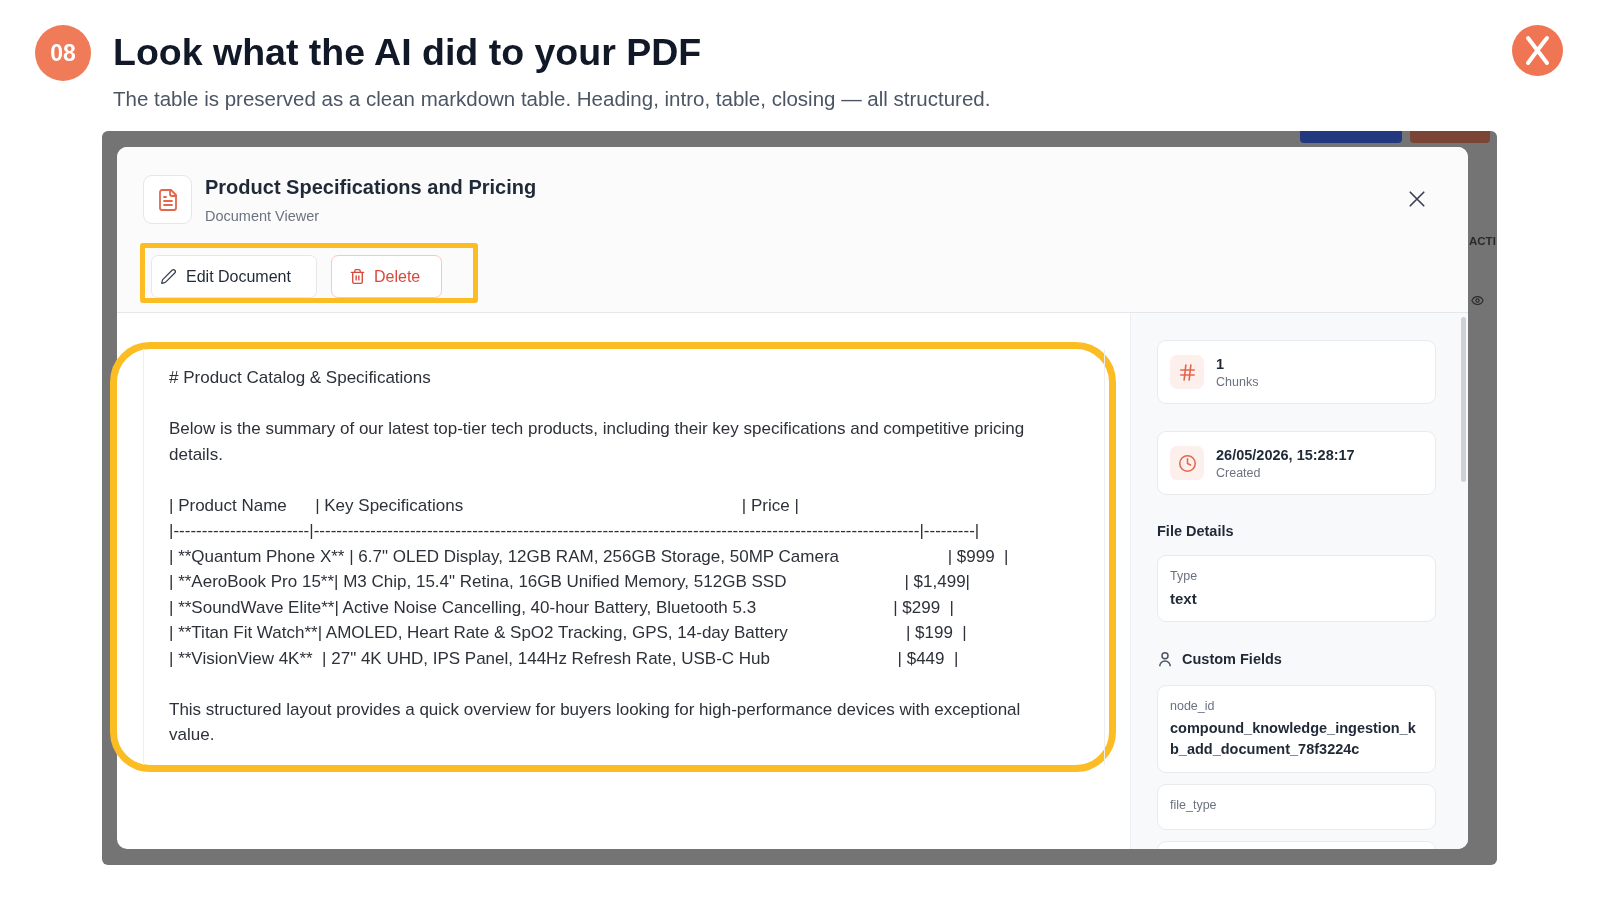 The height and width of the screenshot is (900, 1600). What do you see at coordinates (357, 276) in the screenshot?
I see `trash-icon` at bounding box center [357, 276].